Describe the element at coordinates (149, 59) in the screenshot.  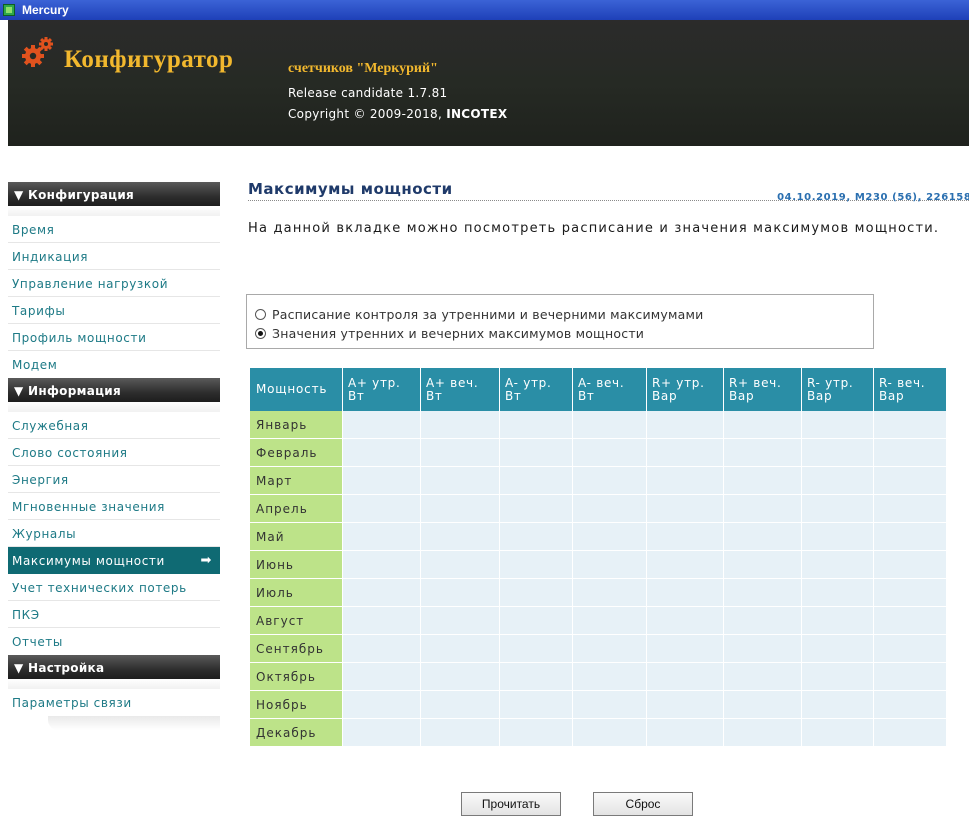
I see `brand-title: Конфигуратор` at that location.